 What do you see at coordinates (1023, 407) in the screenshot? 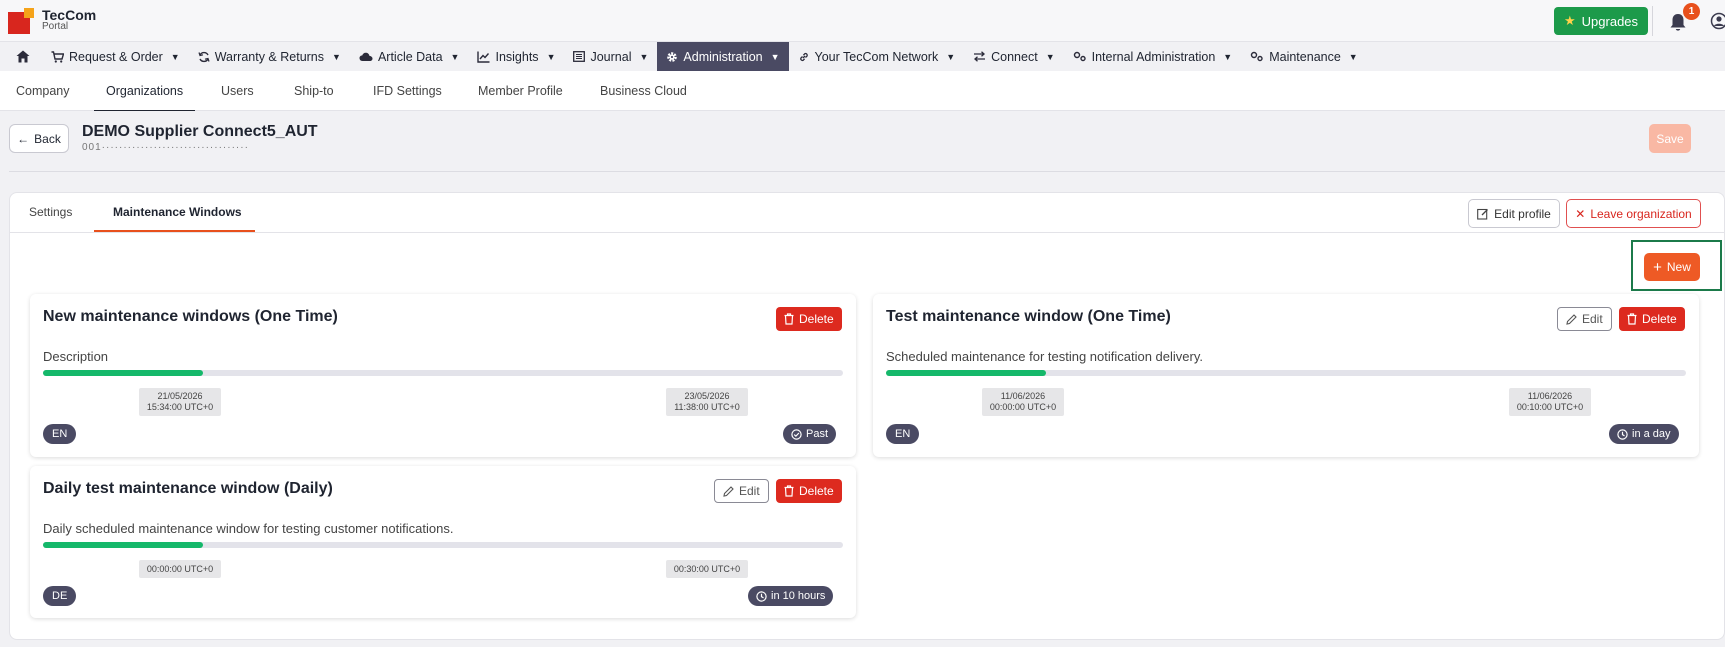
I see `start-time: 00:00:00 UTC+0` at bounding box center [1023, 407].